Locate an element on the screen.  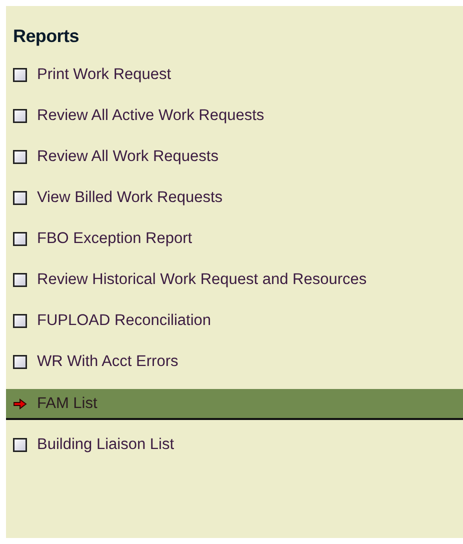
section-title: Reports is located at coordinates (46, 37).